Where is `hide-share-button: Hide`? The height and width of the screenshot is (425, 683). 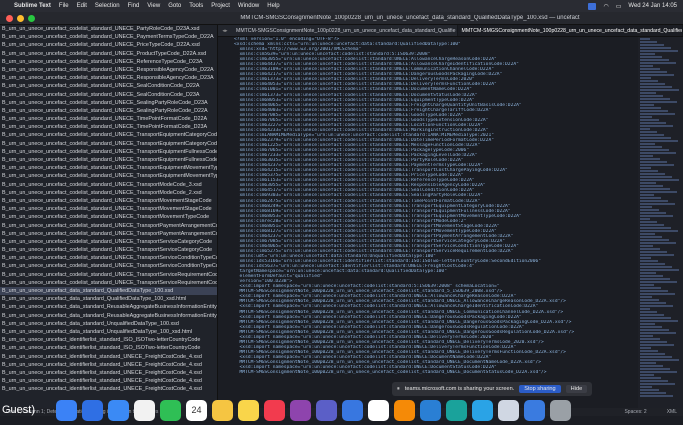
hide-share-button: Hide is located at coordinates (576, 389).